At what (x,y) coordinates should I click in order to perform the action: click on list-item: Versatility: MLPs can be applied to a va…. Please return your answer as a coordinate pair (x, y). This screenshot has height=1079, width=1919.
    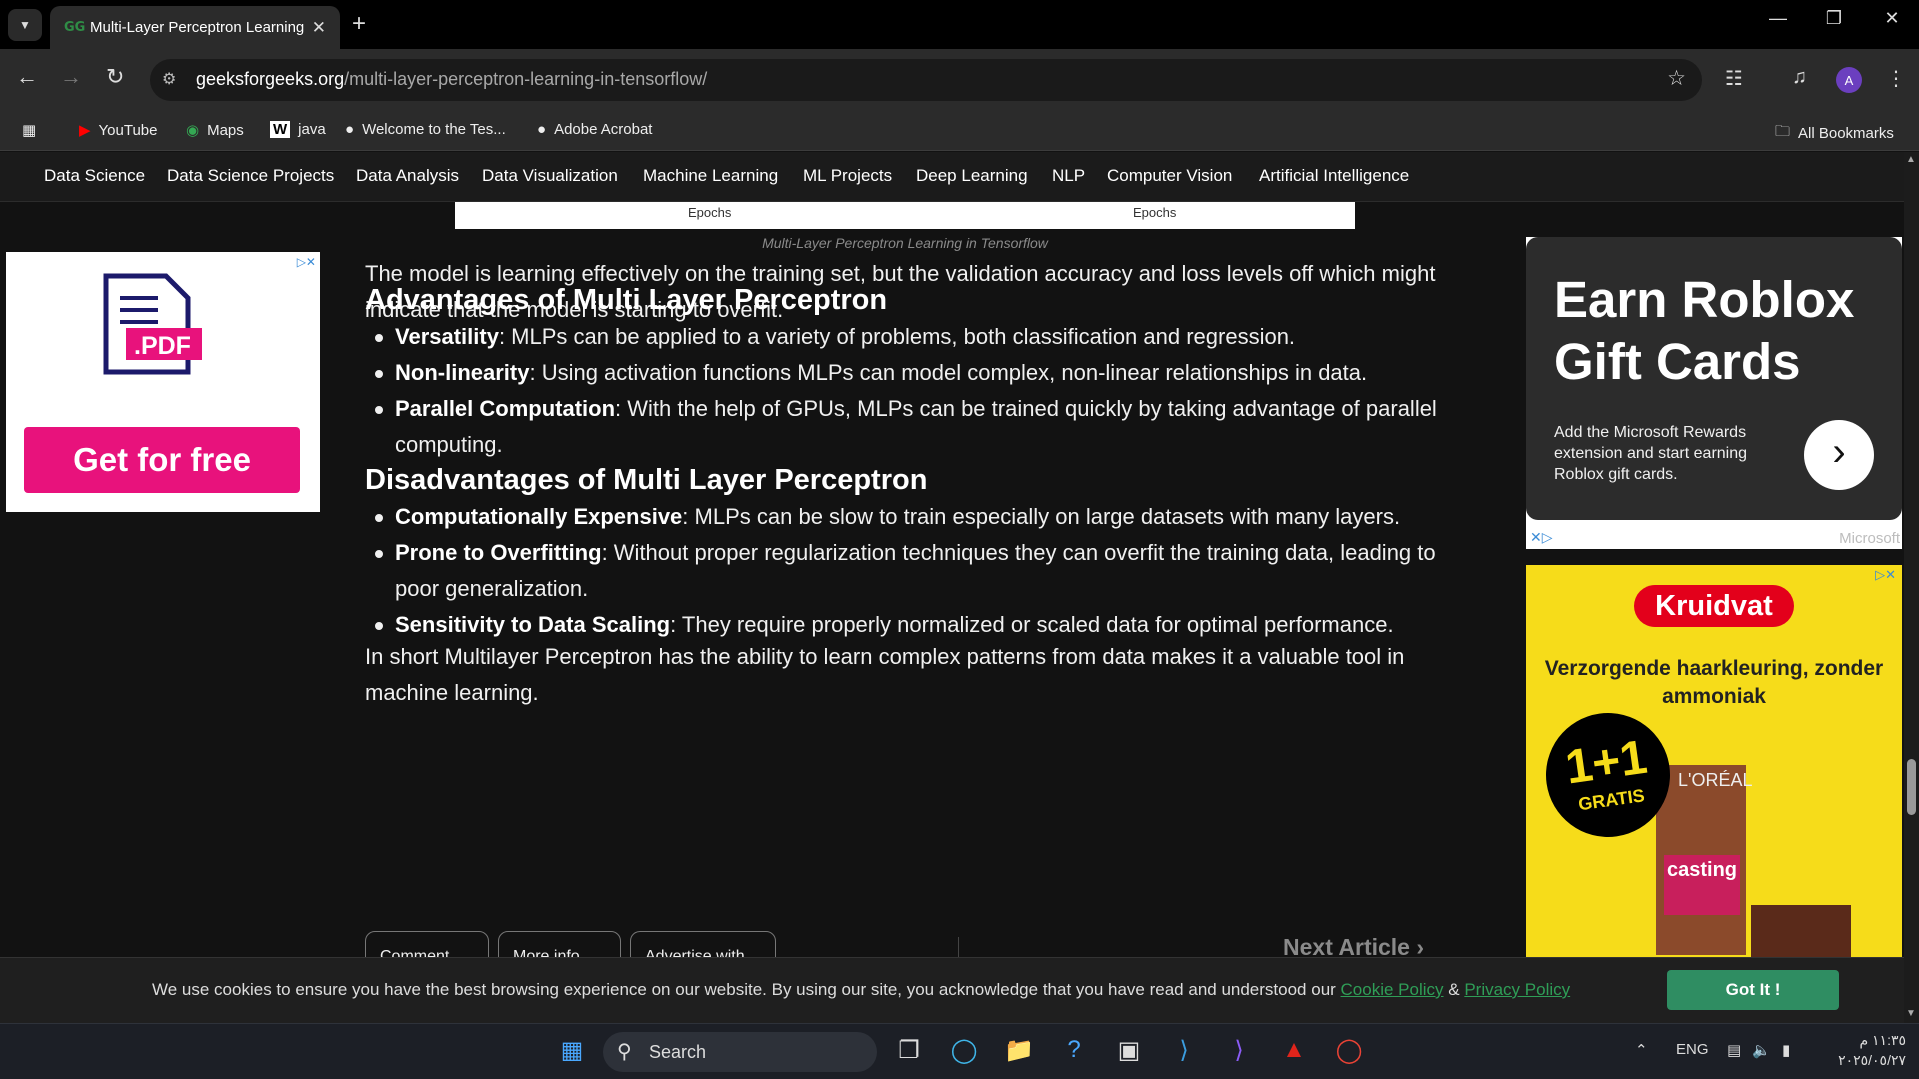
    Looking at the image, I should click on (915, 337).